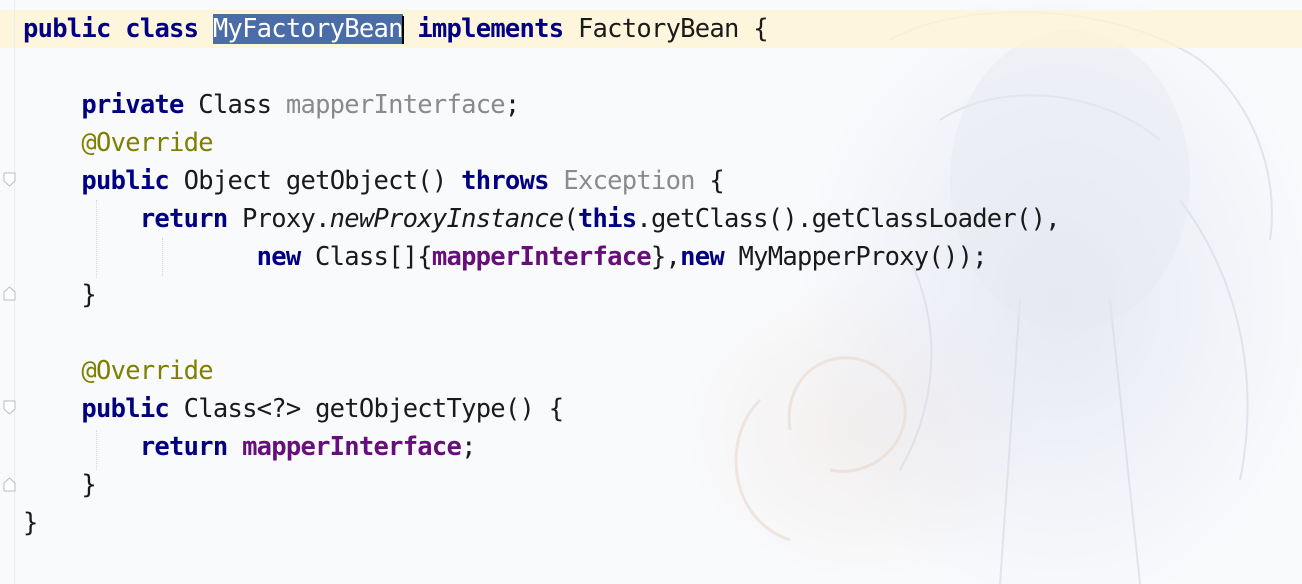 Image resolution: width=1302 pixels, height=584 pixels. Describe the element at coordinates (446, 219) in the screenshot. I see `code-token-static-call: newProxyInstance` at that location.